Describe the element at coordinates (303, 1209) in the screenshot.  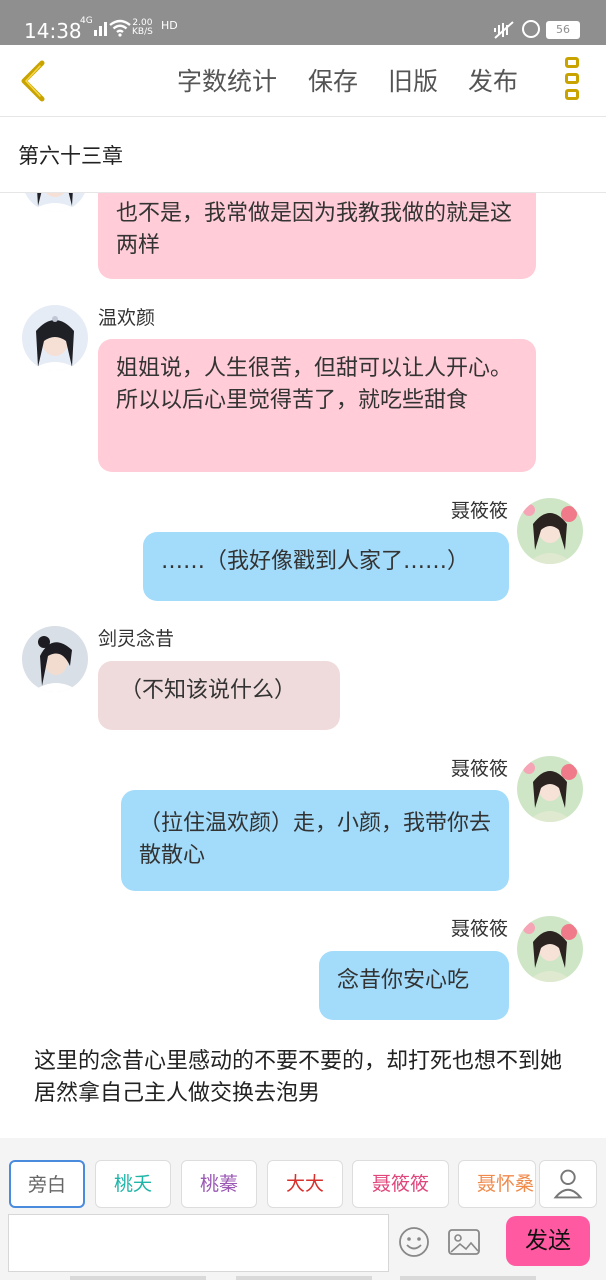
I see `composer-panel: 旁白 桃夭 桃蓁 大大 聂筱筱 聂怀桑 发送` at that location.